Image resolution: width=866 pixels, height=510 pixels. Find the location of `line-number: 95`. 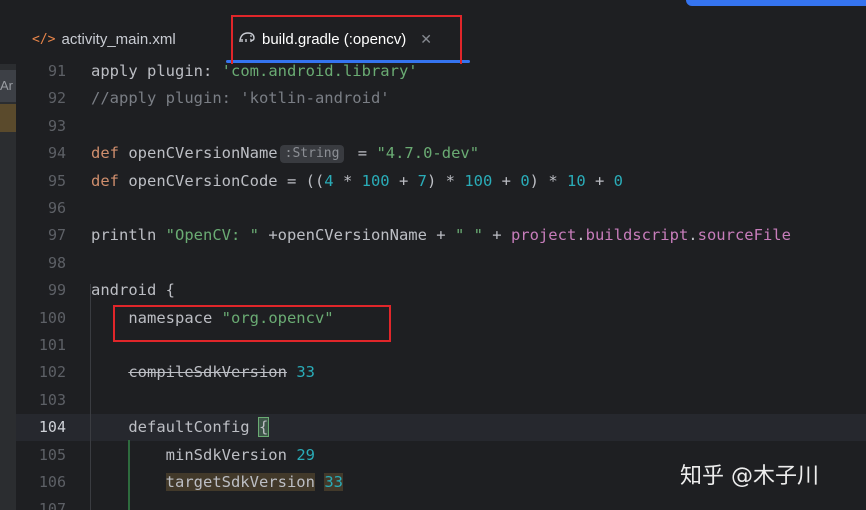

line-number: 95 is located at coordinates (56, 180).